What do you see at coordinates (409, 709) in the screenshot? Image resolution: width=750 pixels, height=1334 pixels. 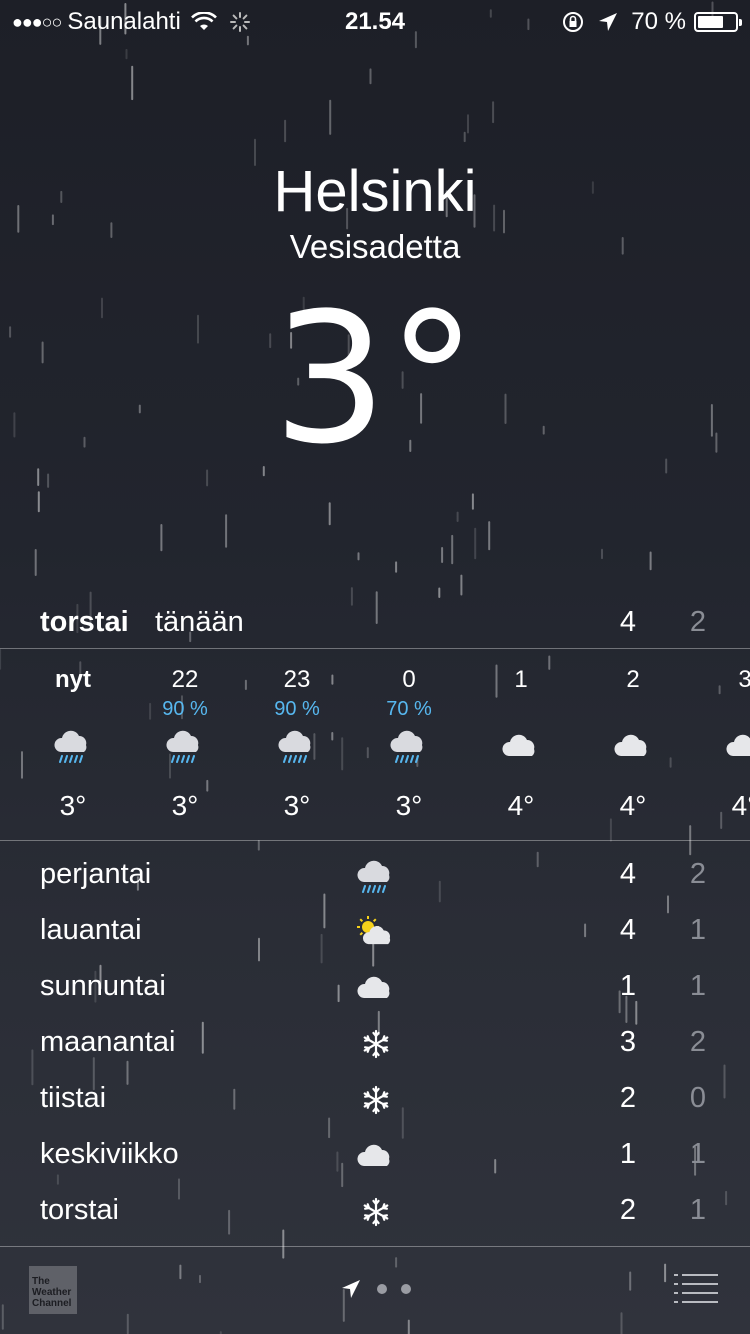 I see `precipitation-chance: 70 %` at bounding box center [409, 709].